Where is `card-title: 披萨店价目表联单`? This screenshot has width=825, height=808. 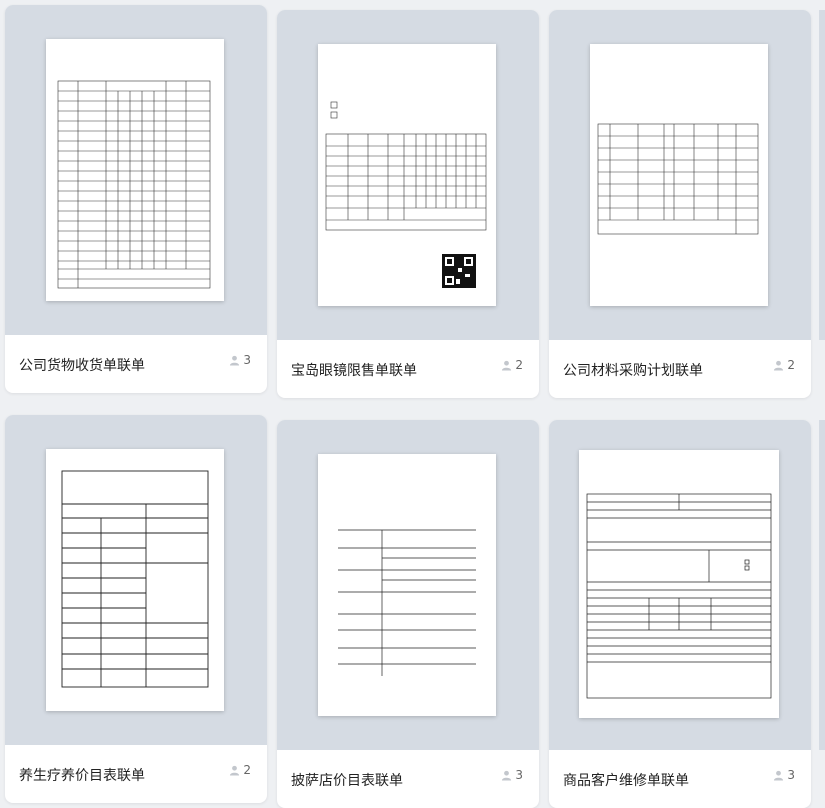
card-title: 披萨店价目表联单 is located at coordinates (347, 780).